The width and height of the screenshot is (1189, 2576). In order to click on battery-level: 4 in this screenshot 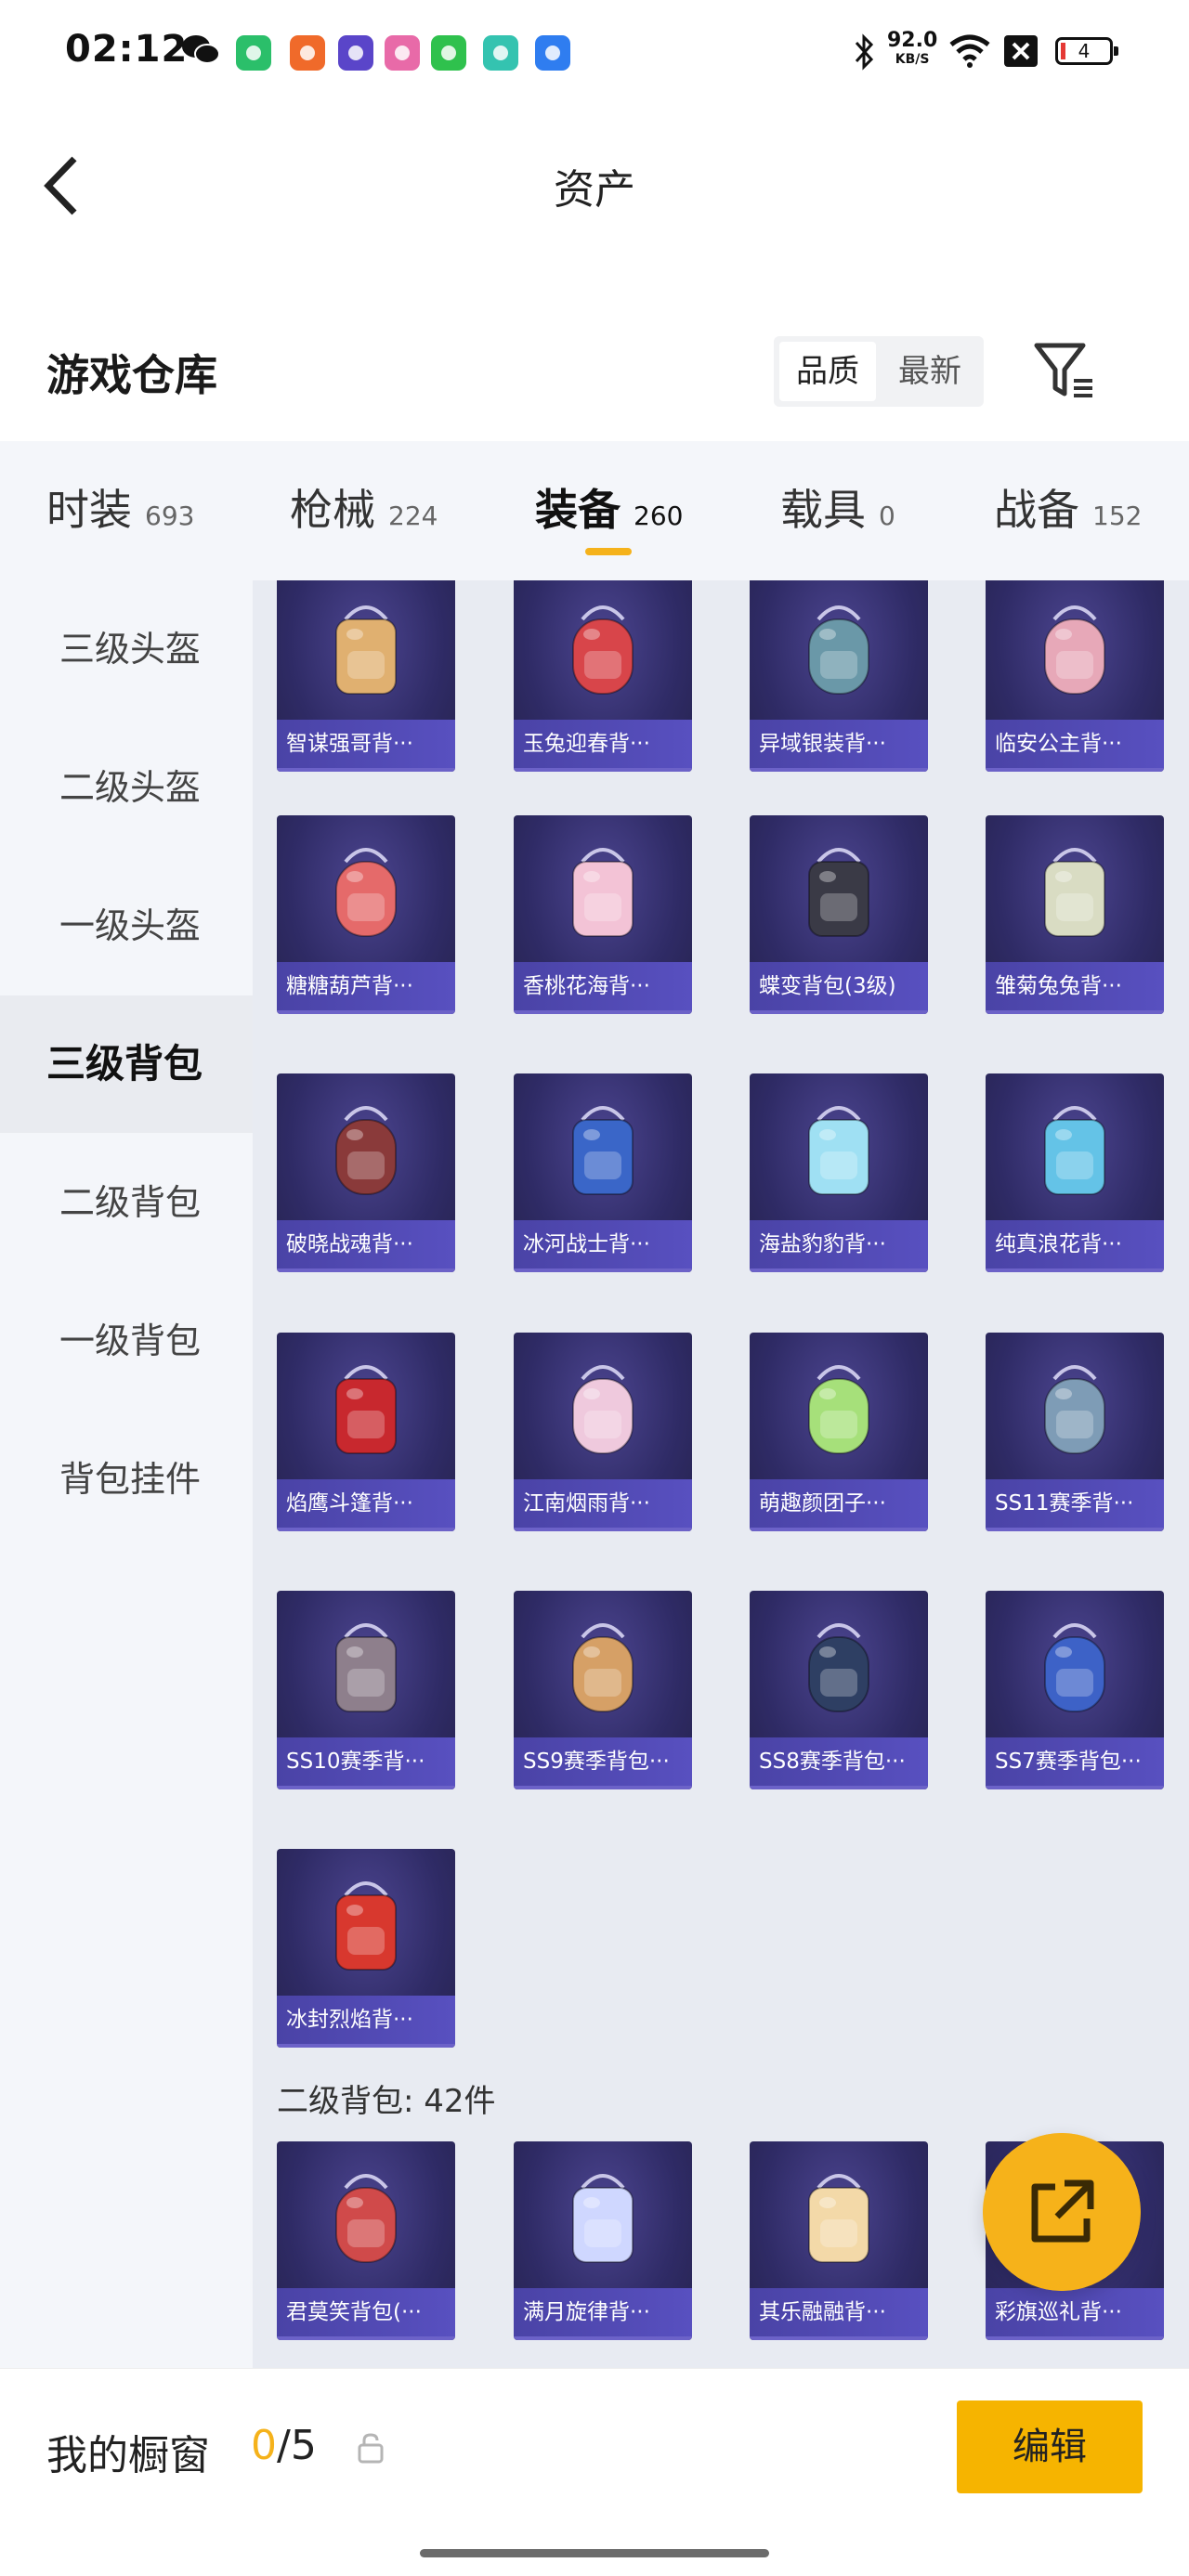, I will do `click(1084, 51)`.